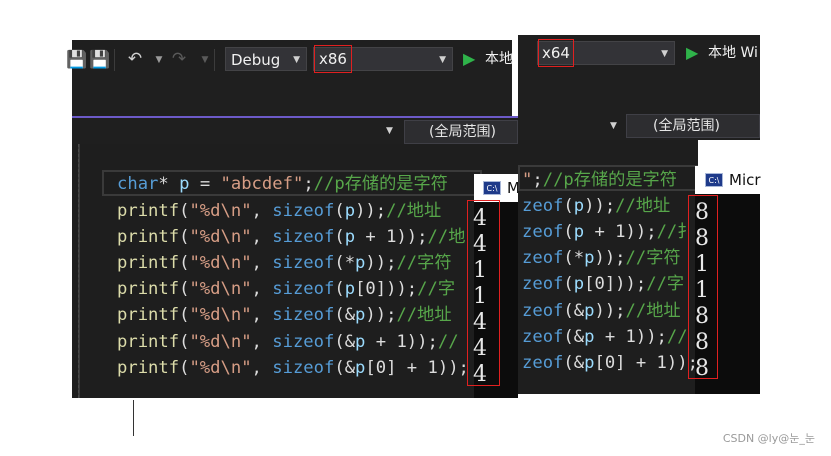 This screenshot has width=831, height=456. I want to click on code-line: printf("%d\n", sizeof(p[0]));//字, so click(286, 289).